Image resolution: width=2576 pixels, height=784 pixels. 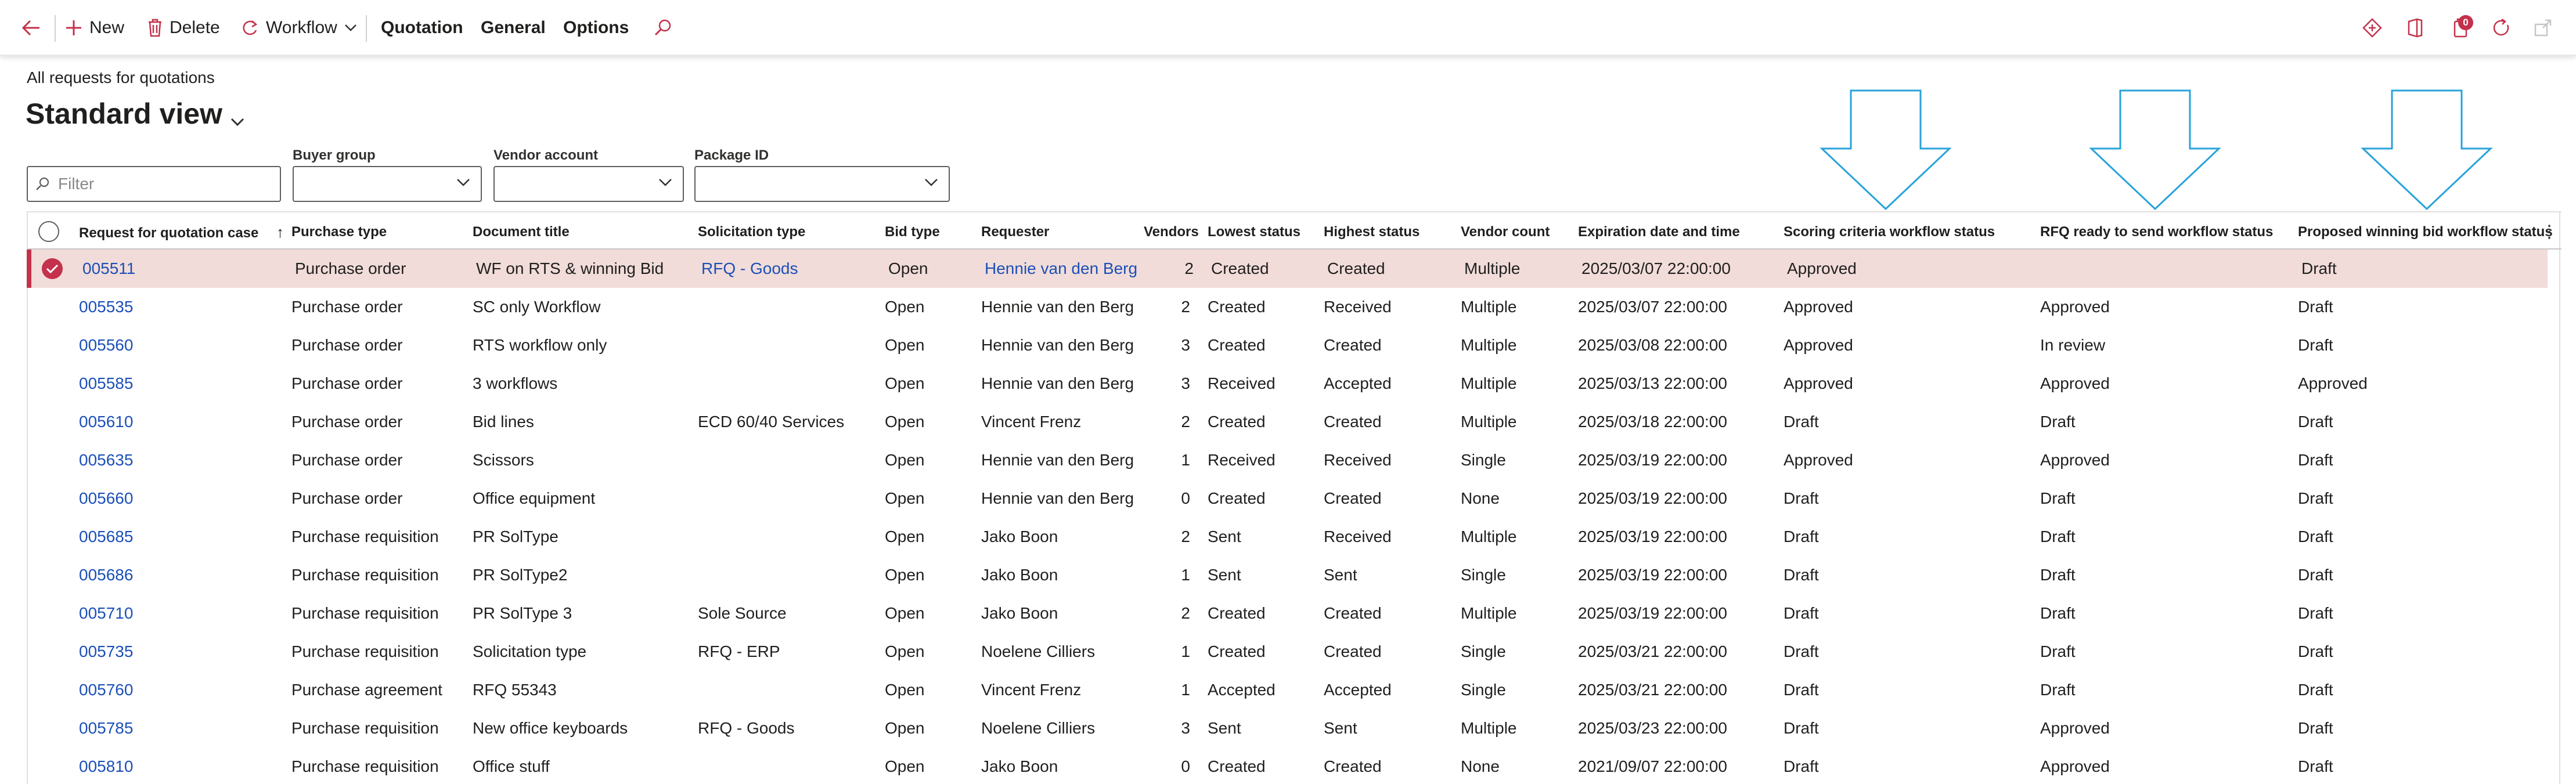 I want to click on column-header-purchase-type: Purchase type, so click(x=339, y=231).